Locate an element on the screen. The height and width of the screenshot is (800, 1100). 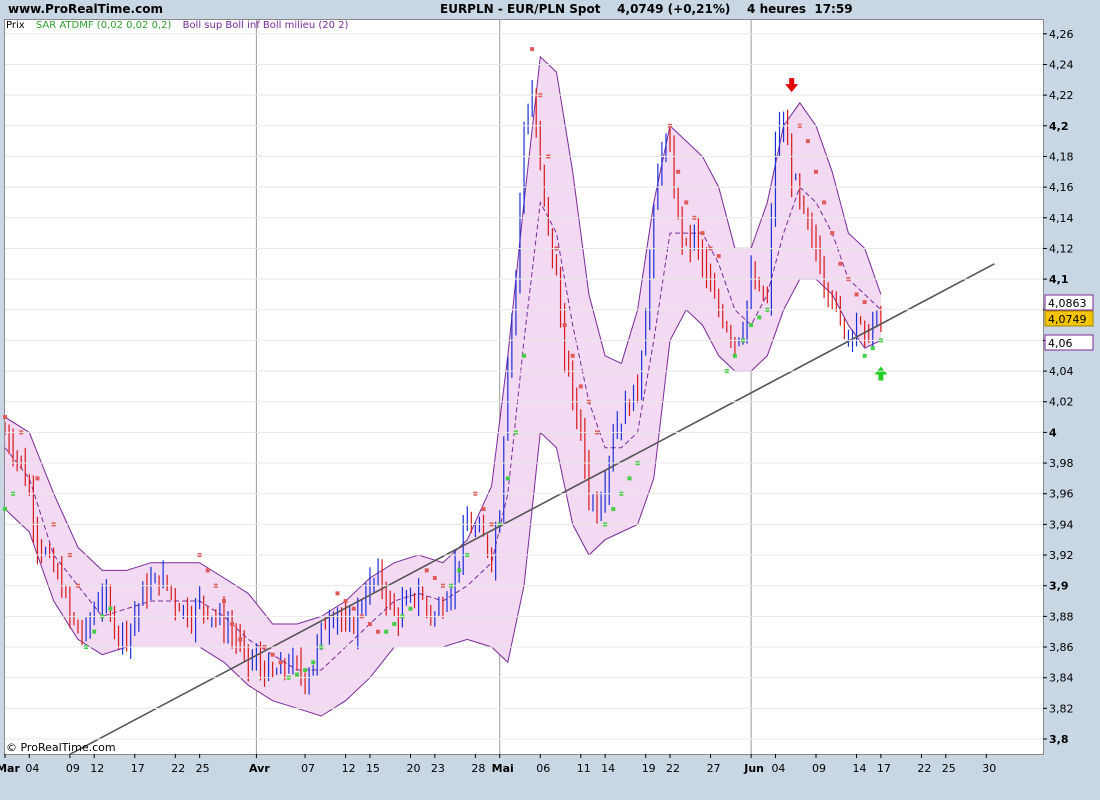
x-tick-label: 20 is located at coordinates (414, 768).